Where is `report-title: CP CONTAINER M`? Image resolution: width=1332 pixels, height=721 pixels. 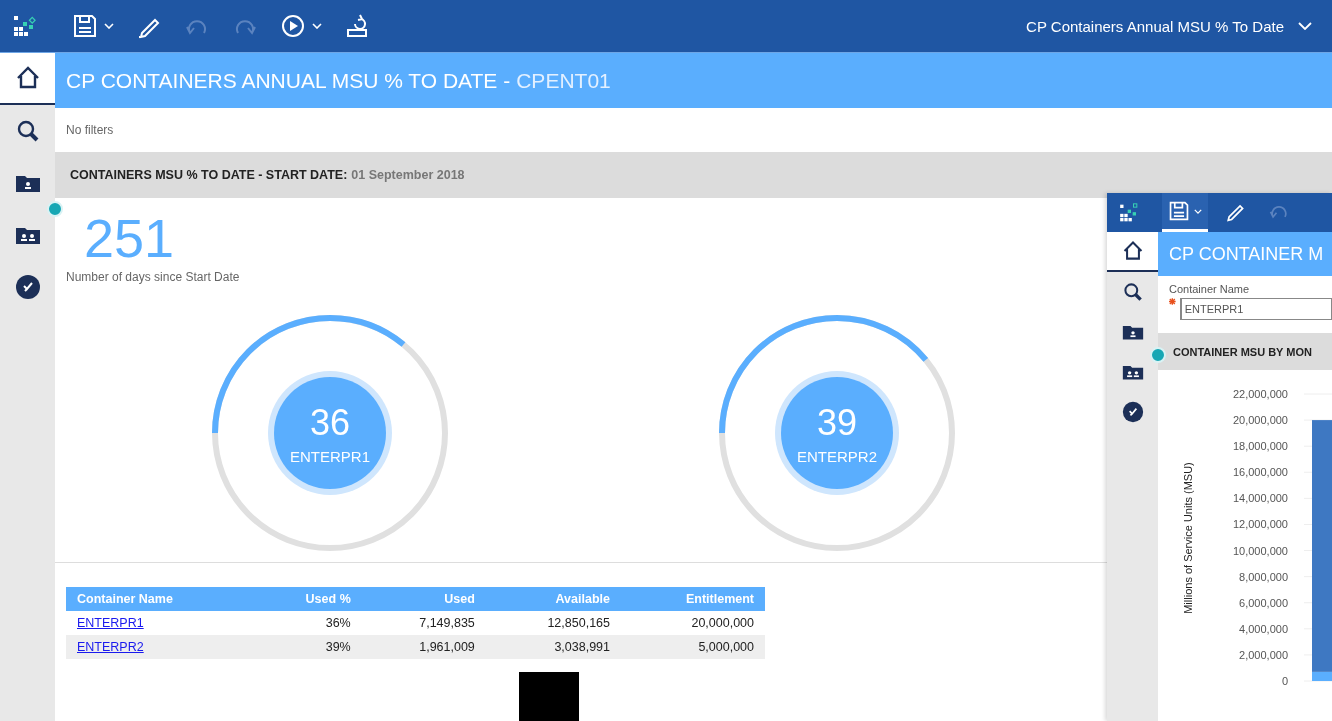 report-title: CP CONTAINER M is located at coordinates (1246, 254).